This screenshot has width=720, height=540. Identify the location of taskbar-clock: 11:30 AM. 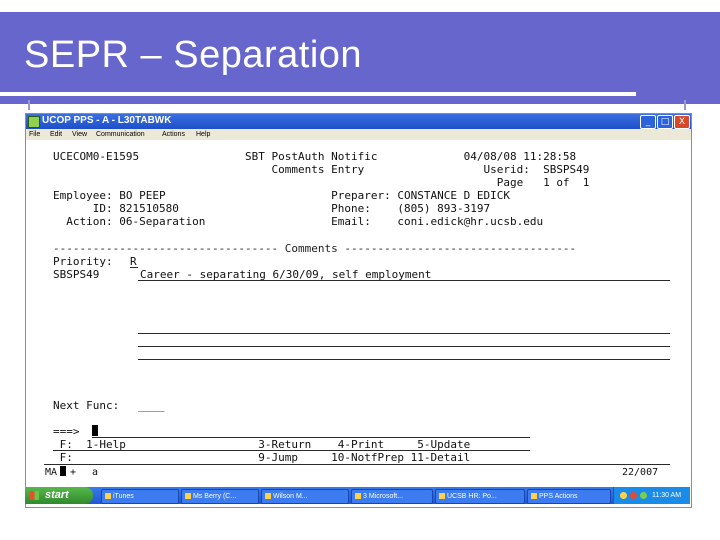
(667, 495).